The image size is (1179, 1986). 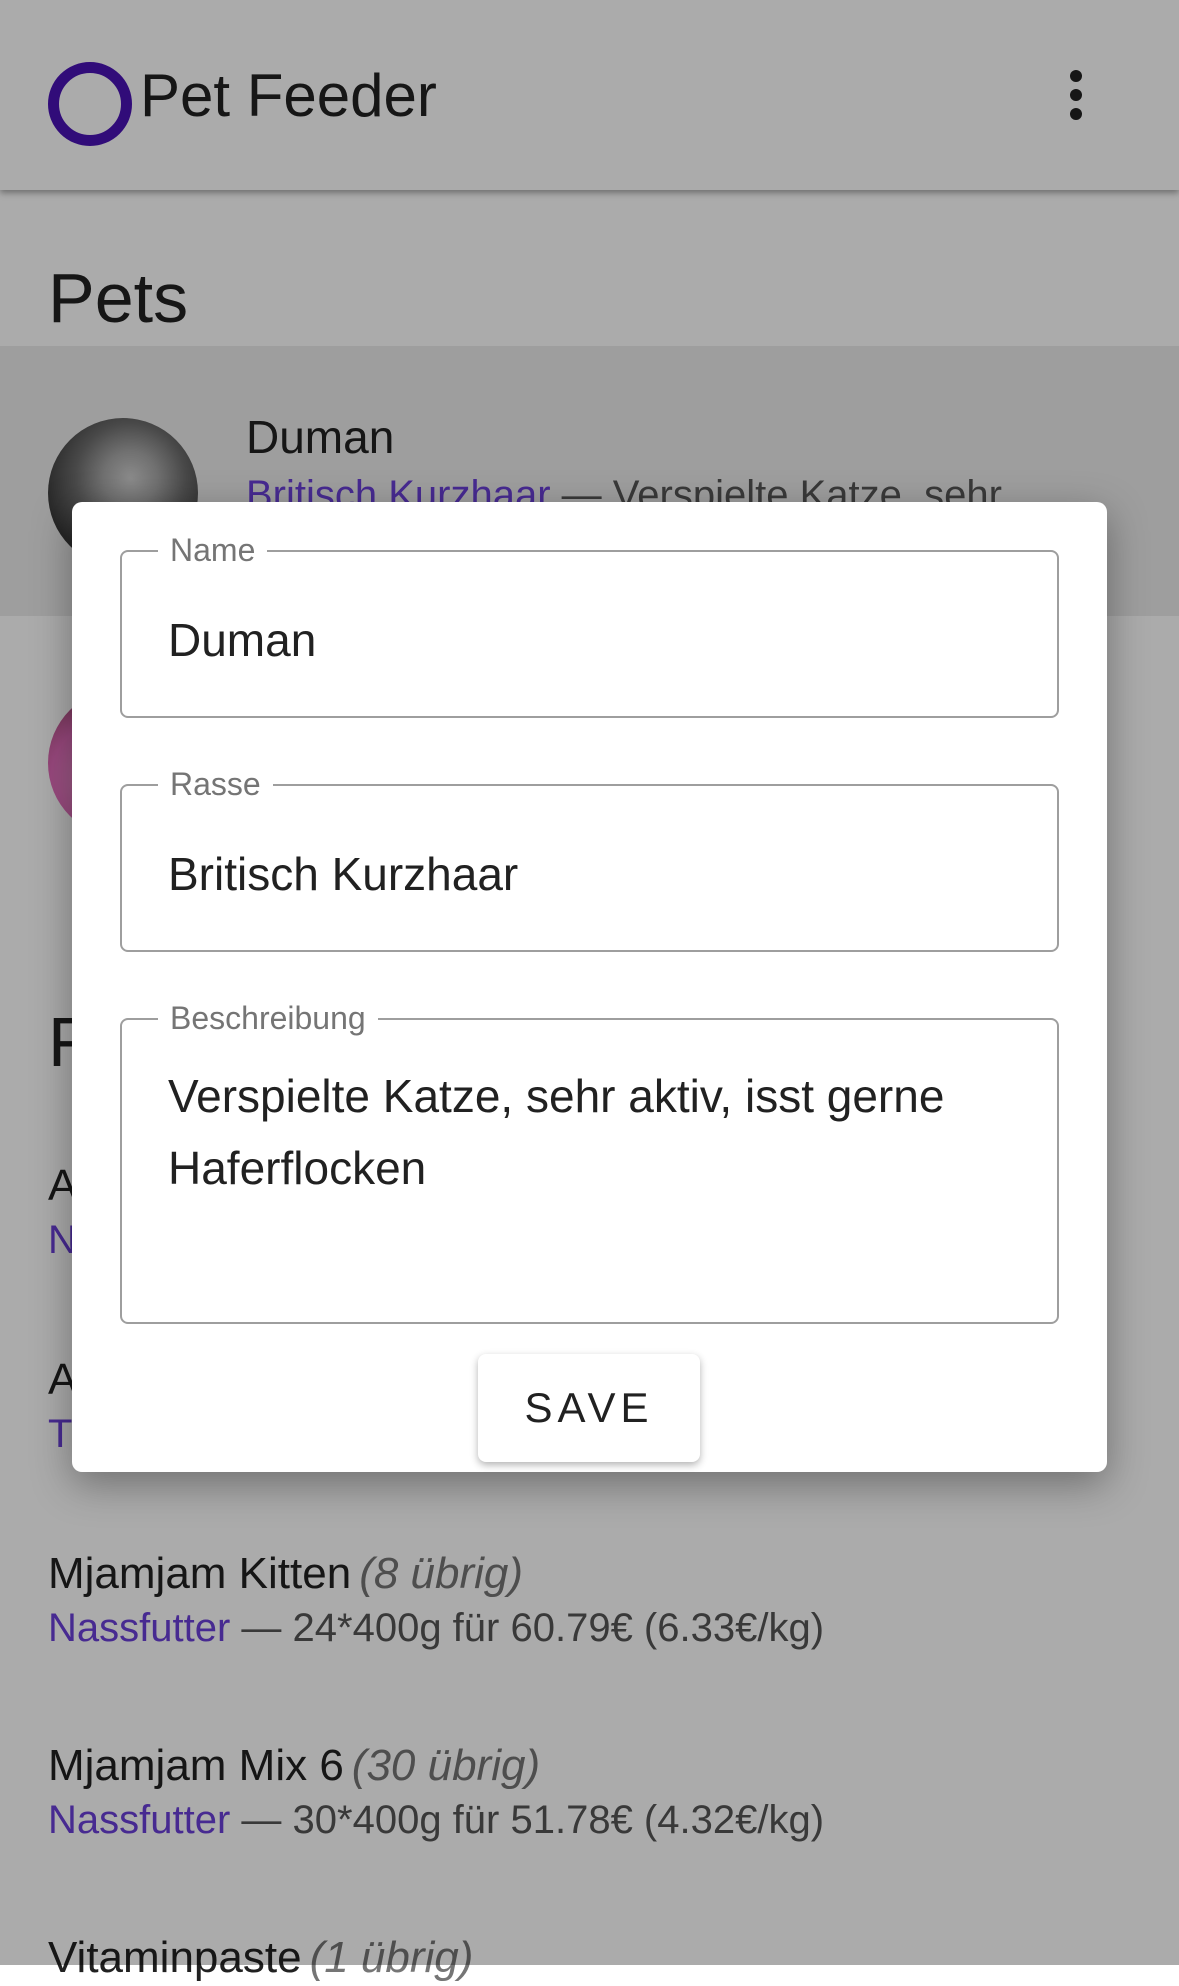 What do you see at coordinates (242, 640) in the screenshot?
I see `name-field-value: Duman` at bounding box center [242, 640].